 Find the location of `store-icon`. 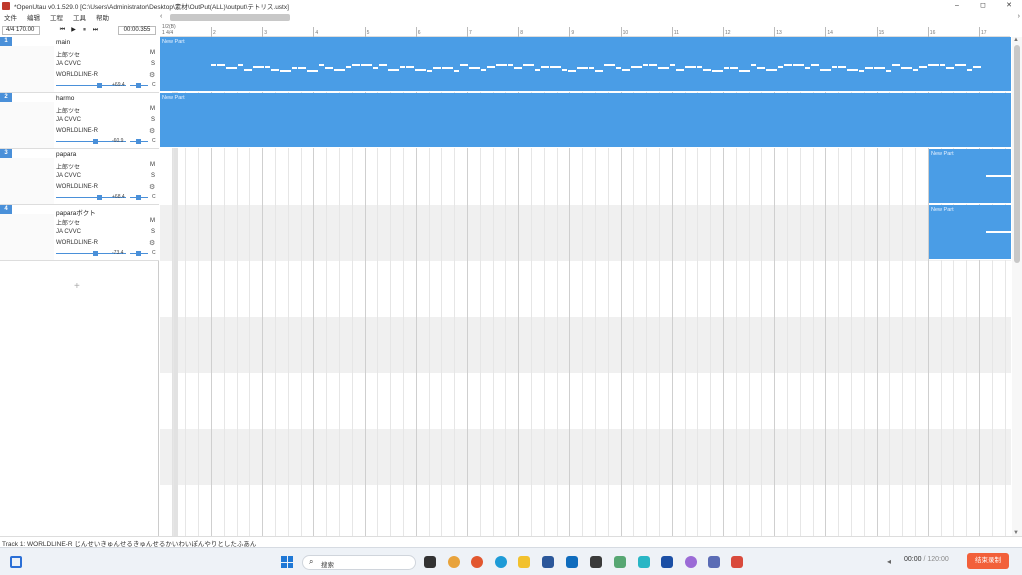

store-icon is located at coordinates (548, 562).